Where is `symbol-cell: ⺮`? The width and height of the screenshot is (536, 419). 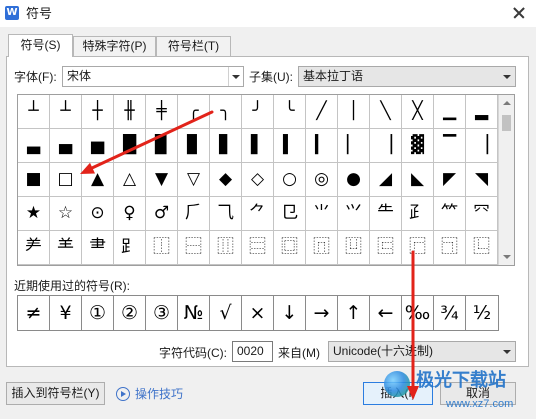 symbol-cell: ⺮ is located at coordinates (450, 214).